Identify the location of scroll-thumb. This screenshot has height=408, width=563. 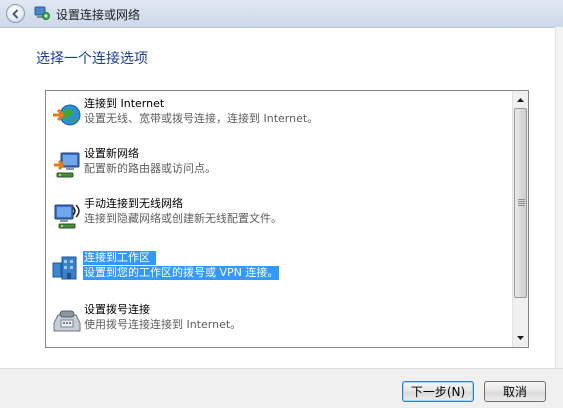
(520, 203).